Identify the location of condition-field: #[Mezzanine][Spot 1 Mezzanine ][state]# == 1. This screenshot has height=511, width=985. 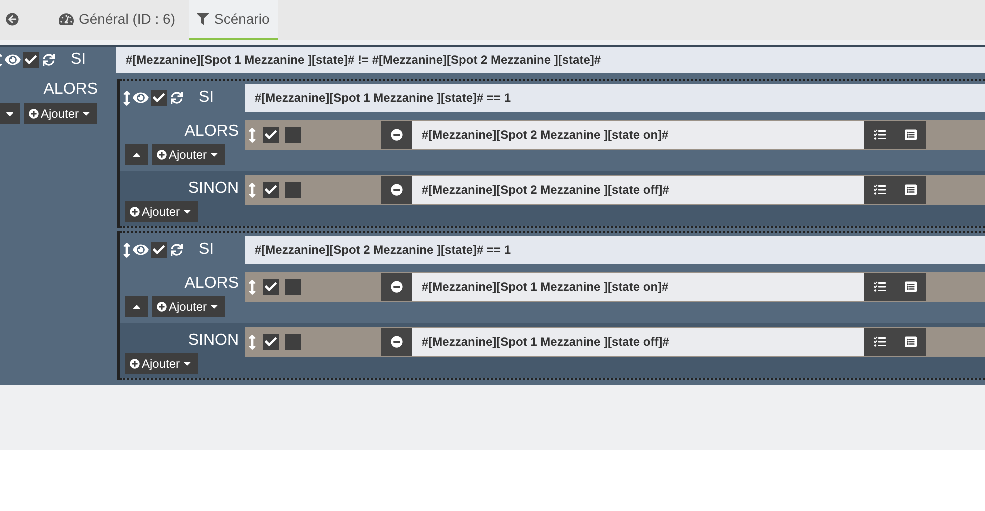
(615, 98).